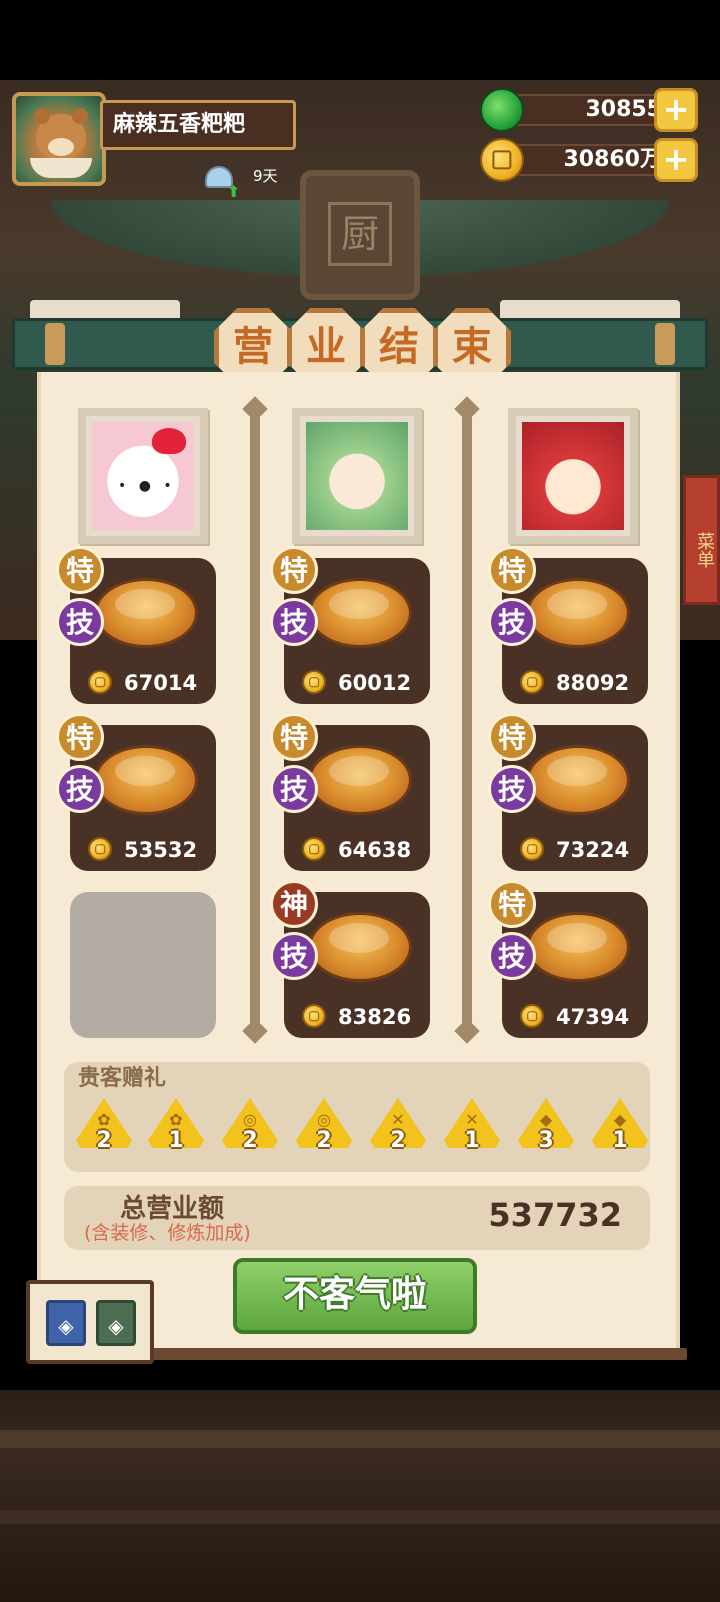 The height and width of the screenshot is (1602, 720). Describe the element at coordinates (161, 850) in the screenshot. I see `dish-price: 53532` at that location.